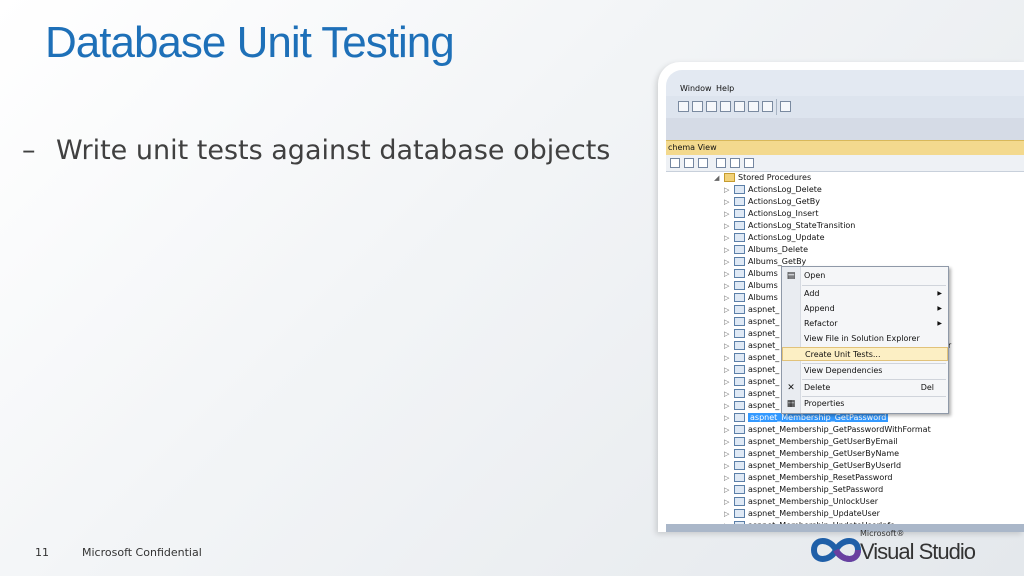  What do you see at coordinates (865, 339) in the screenshot?
I see `menu-item-view-in-solution-explorer: View File in Solution Explorer` at bounding box center [865, 339].